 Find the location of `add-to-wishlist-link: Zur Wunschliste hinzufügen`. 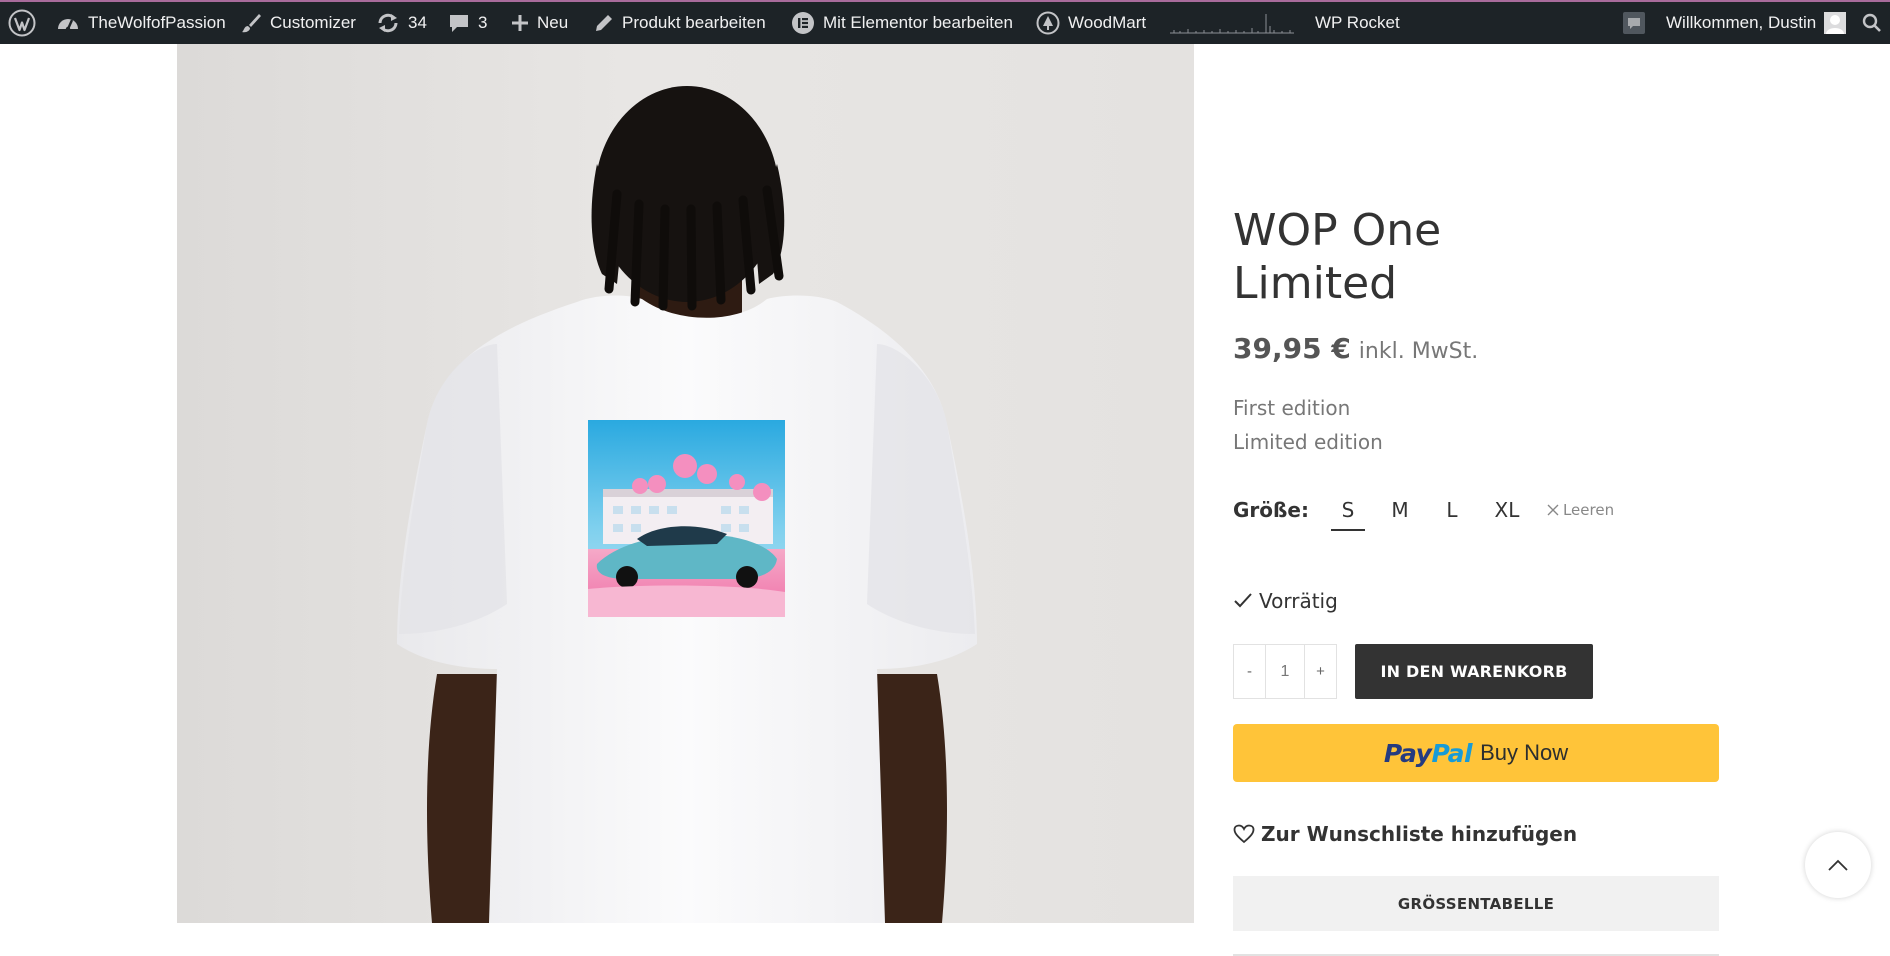

add-to-wishlist-link: Zur Wunschliste hinzufügen is located at coordinates (1405, 834).